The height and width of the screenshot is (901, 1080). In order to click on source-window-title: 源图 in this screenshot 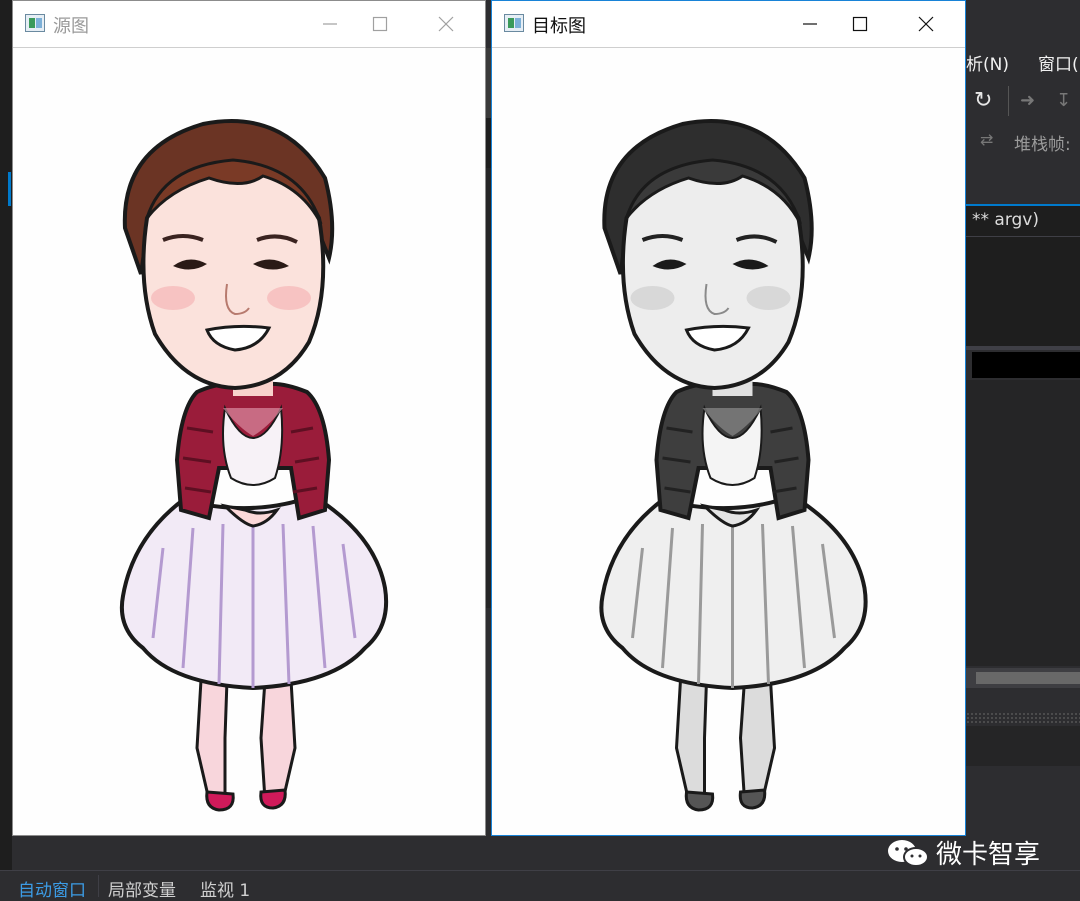, I will do `click(71, 26)`.